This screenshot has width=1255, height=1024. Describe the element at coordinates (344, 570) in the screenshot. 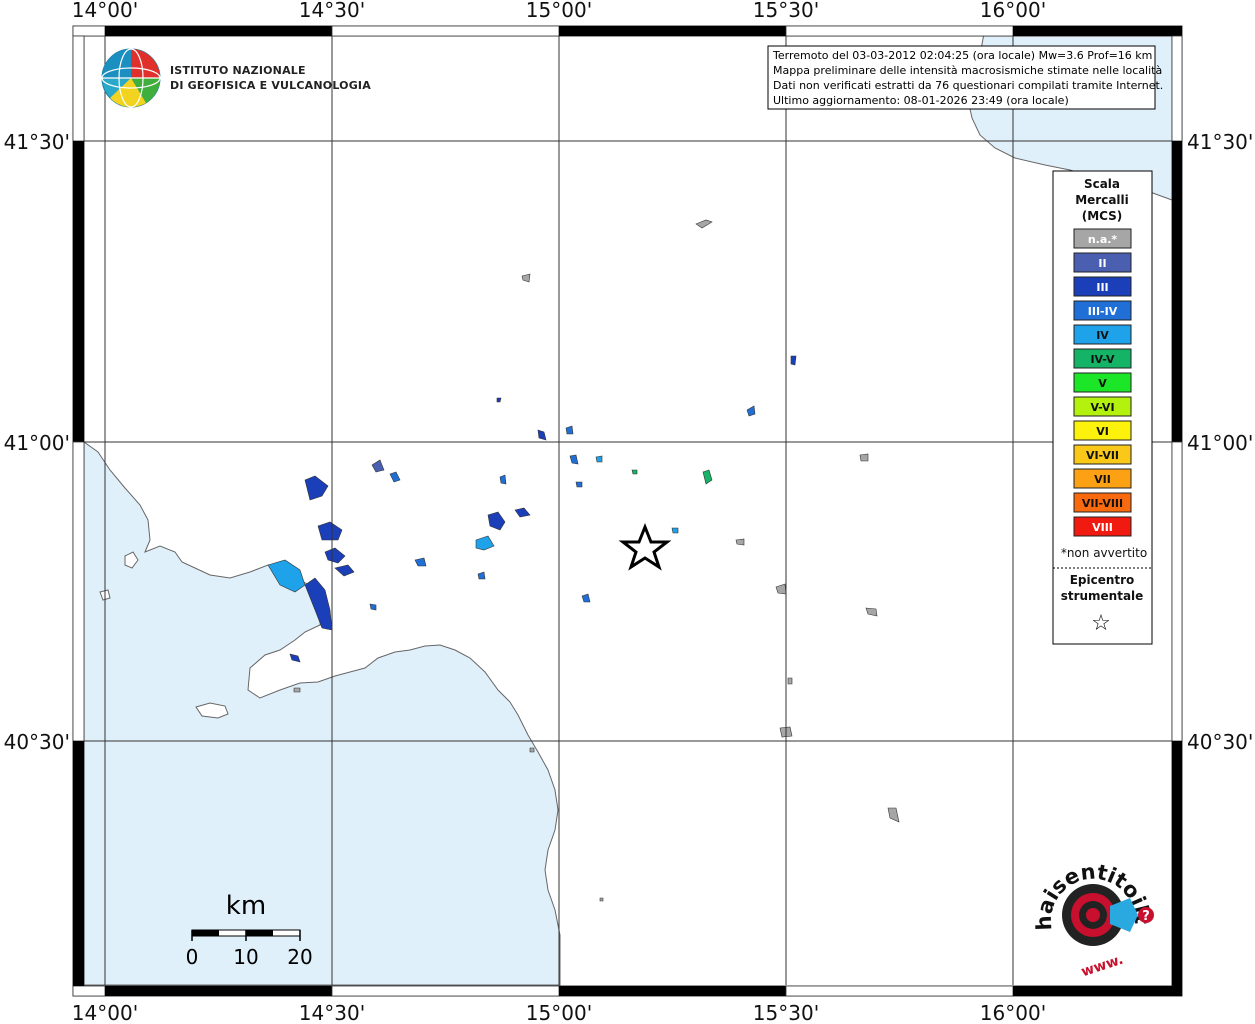

I see `locality-c4` at that location.